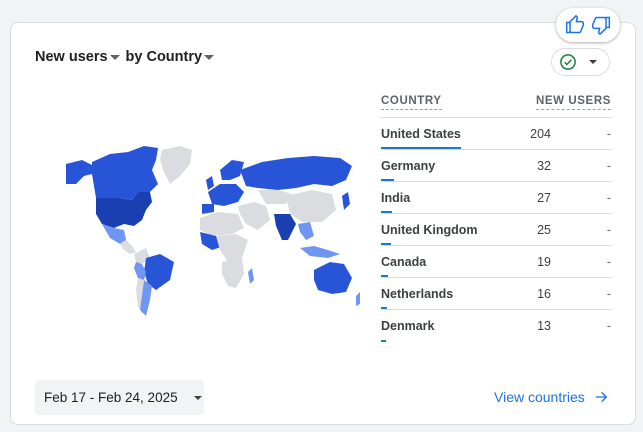  Describe the element at coordinates (588, 25) in the screenshot. I see `feedback-buttons` at that location.